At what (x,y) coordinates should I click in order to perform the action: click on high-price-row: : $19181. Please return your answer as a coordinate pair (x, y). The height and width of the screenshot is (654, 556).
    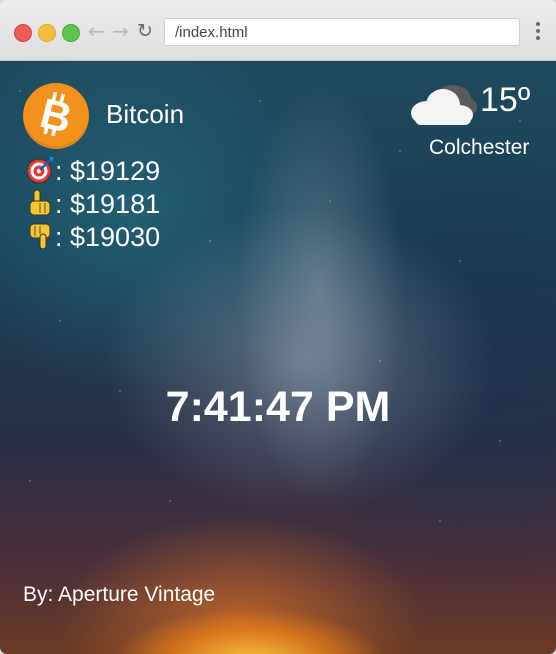
    Looking at the image, I should click on (92, 204).